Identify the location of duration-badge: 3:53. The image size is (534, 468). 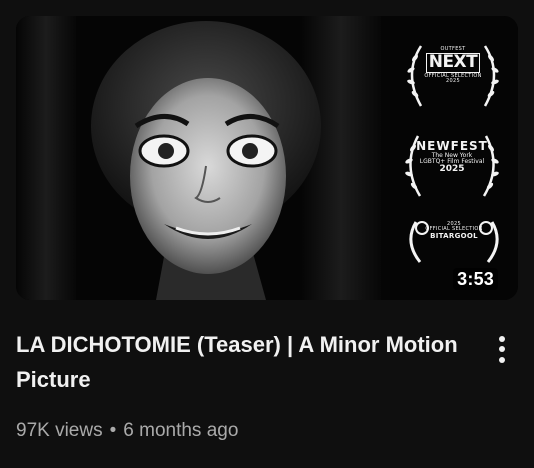
(475, 279).